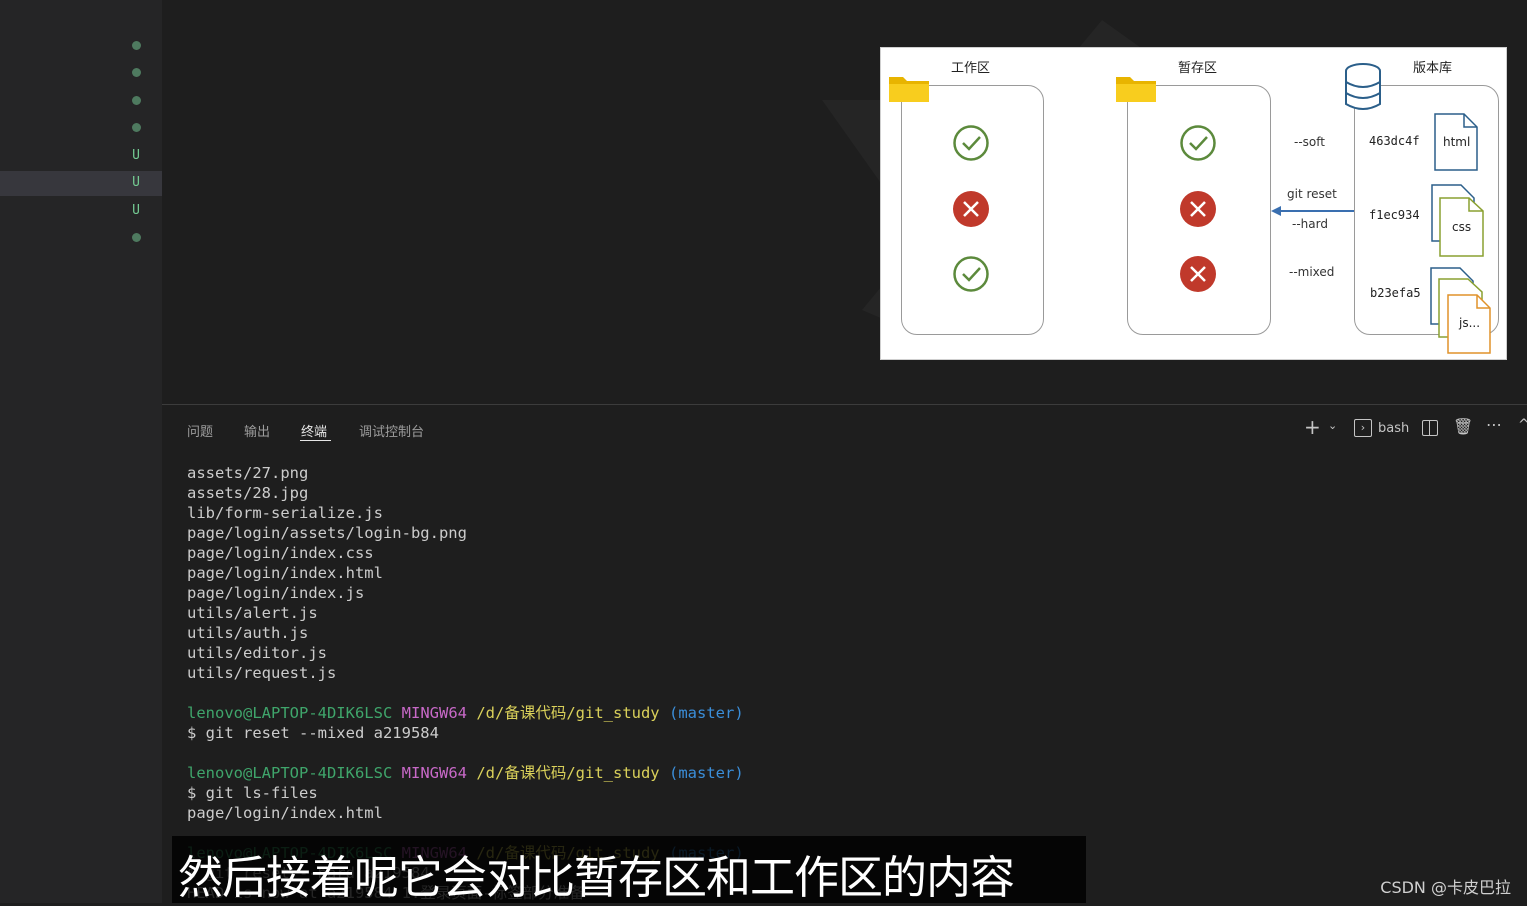 The width and height of the screenshot is (1527, 906). What do you see at coordinates (1312, 194) in the screenshot?
I see `git-reset-label: git reset` at bounding box center [1312, 194].